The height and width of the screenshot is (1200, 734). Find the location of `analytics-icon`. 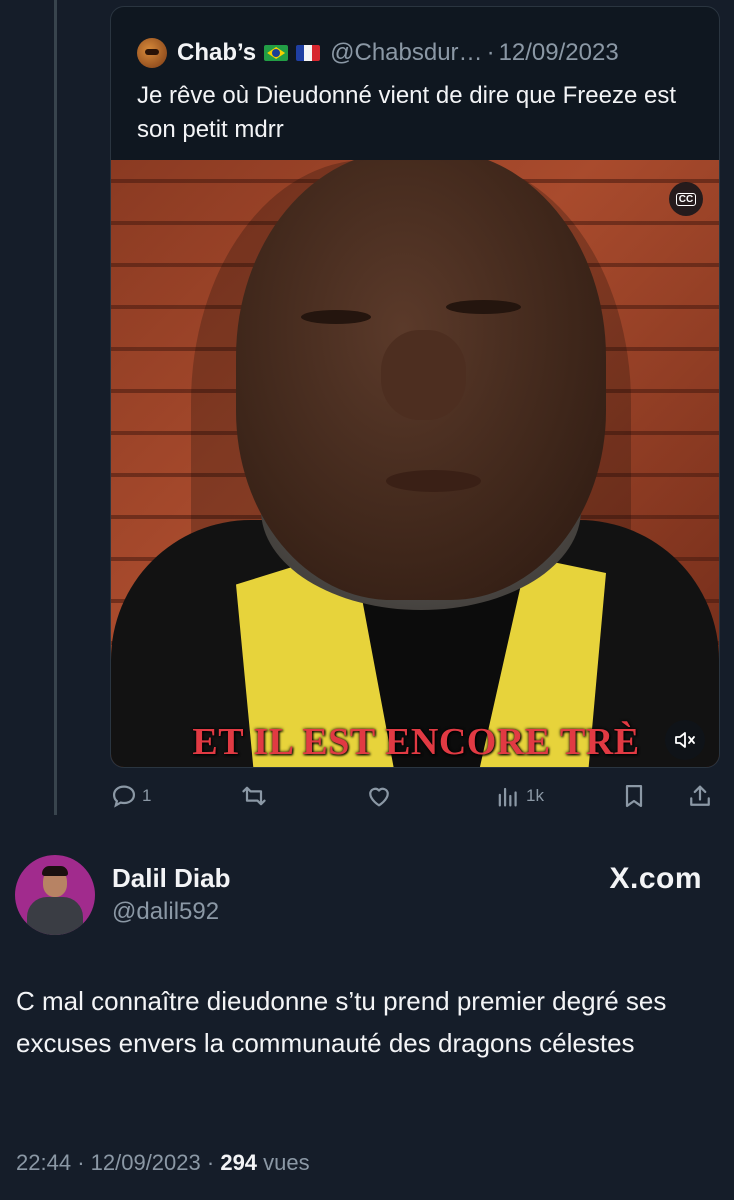

analytics-icon is located at coordinates (507, 797).